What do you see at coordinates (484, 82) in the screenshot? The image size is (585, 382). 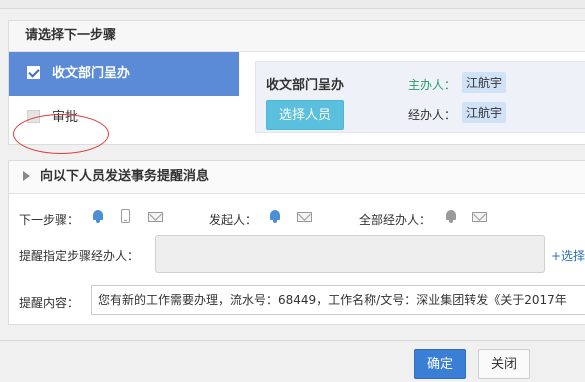 I see `host-value-tag: 江航宇` at bounding box center [484, 82].